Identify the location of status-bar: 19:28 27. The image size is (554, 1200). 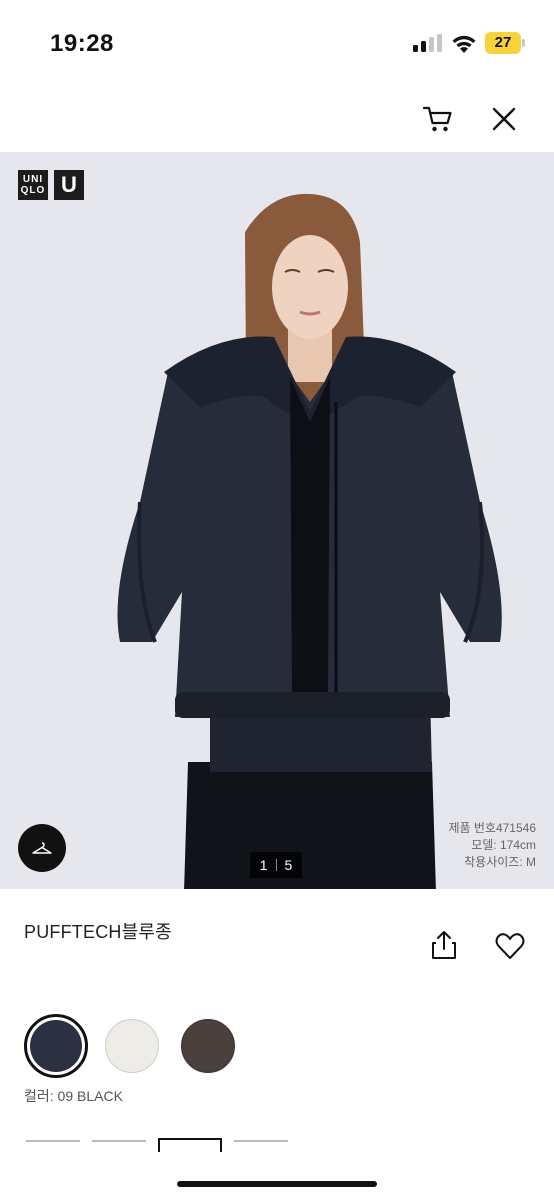
(277, 43).